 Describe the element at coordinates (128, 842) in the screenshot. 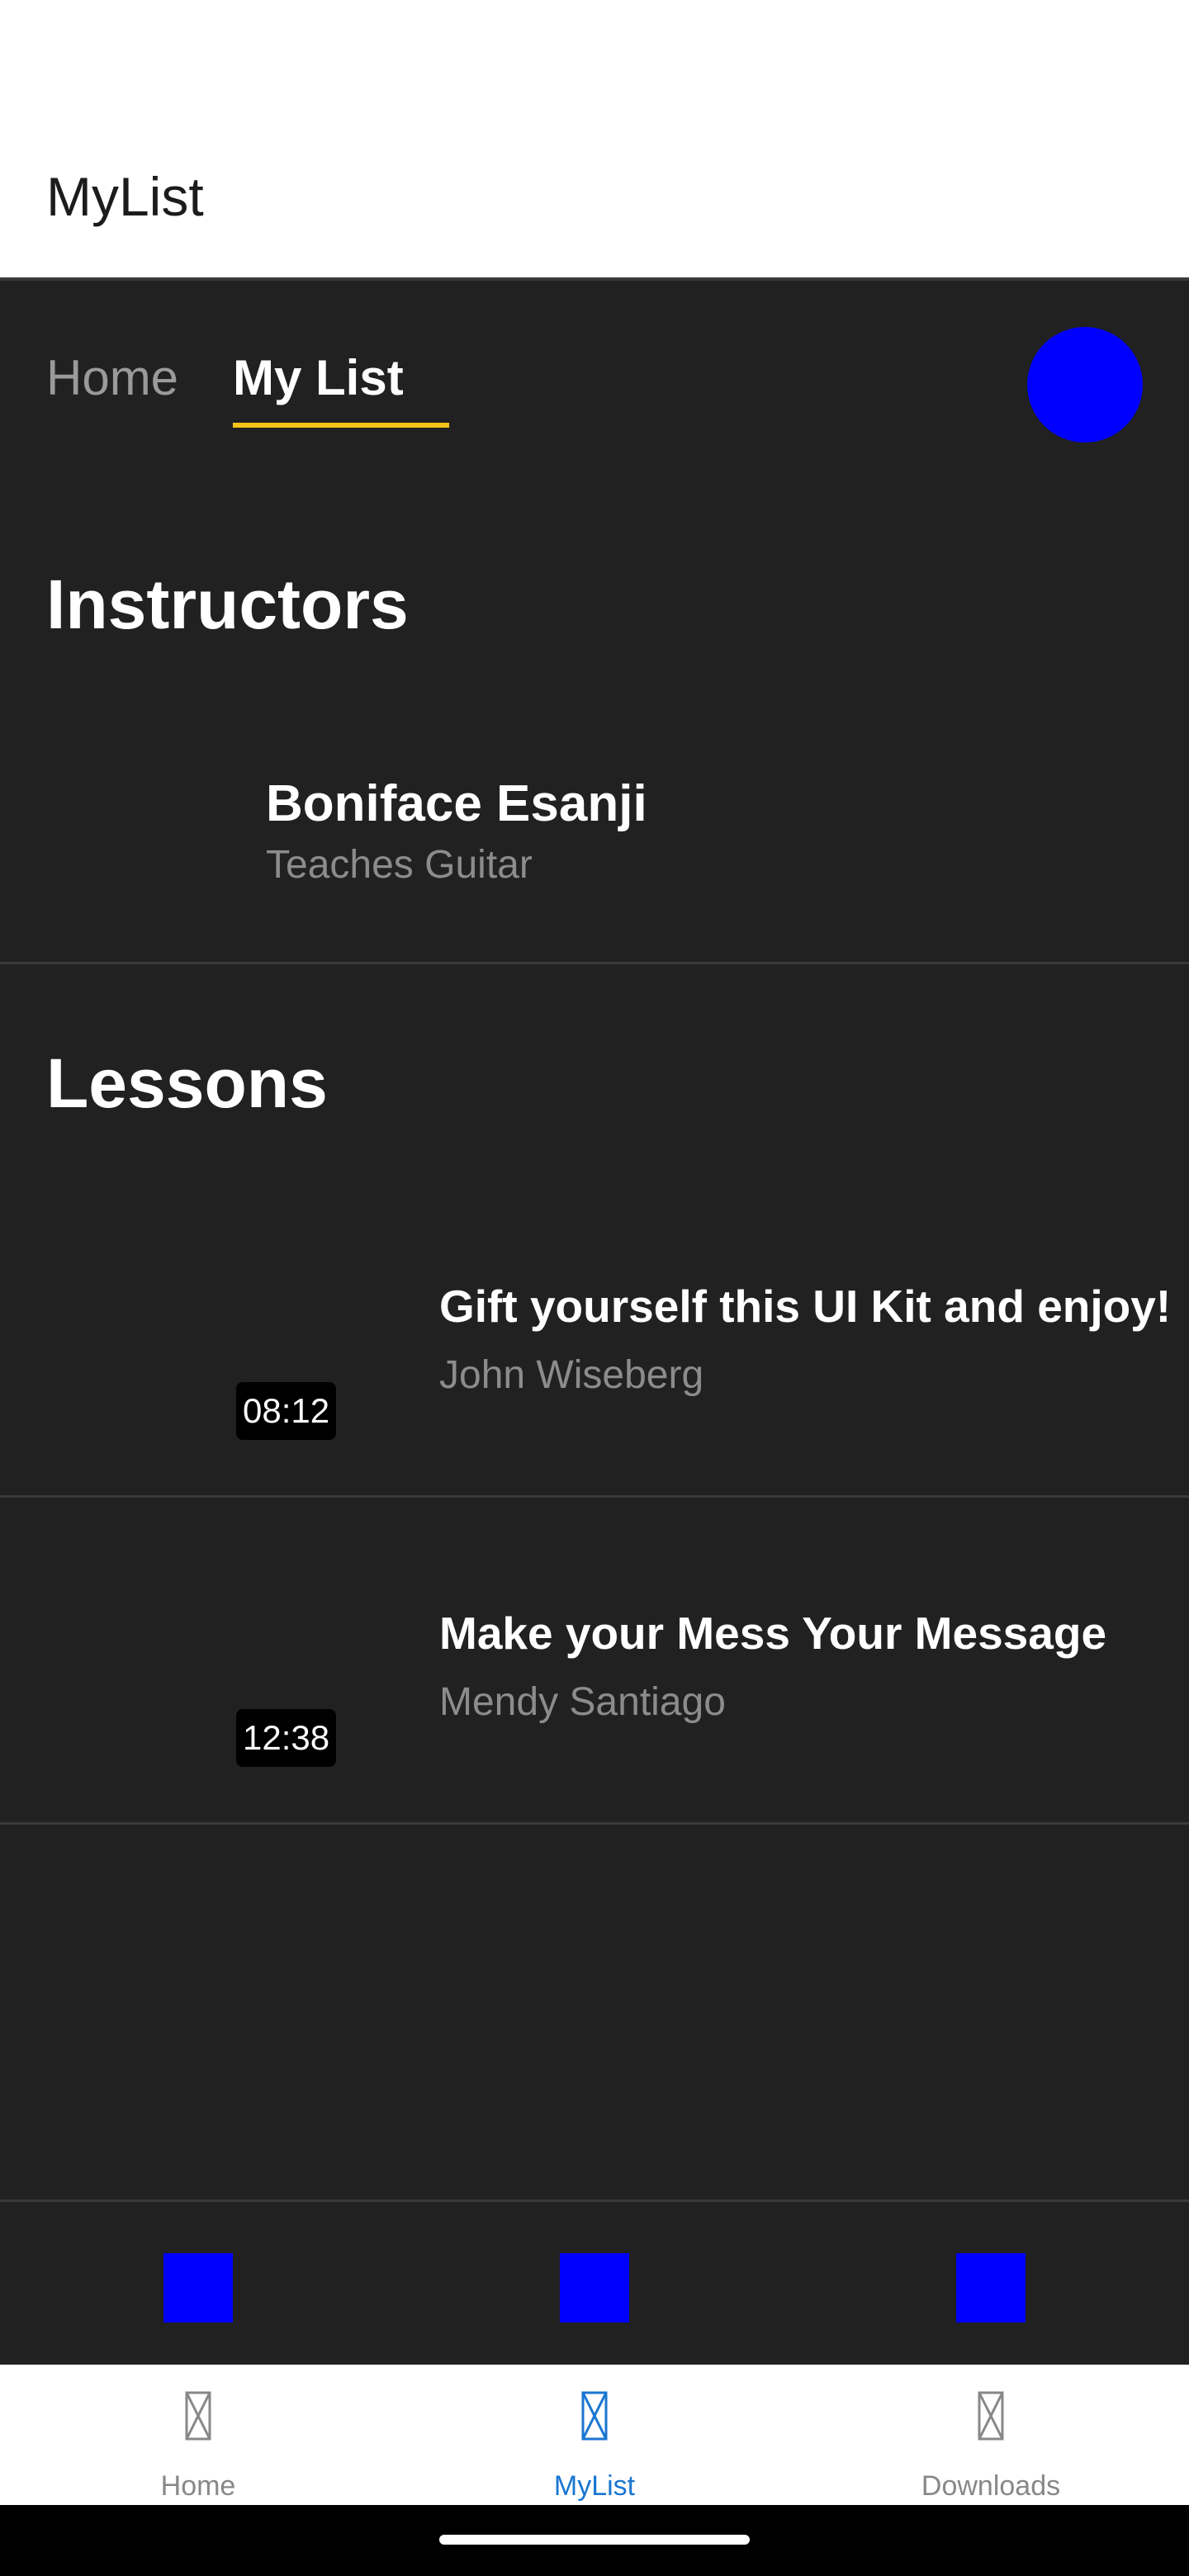

I see `instructor-photo` at that location.